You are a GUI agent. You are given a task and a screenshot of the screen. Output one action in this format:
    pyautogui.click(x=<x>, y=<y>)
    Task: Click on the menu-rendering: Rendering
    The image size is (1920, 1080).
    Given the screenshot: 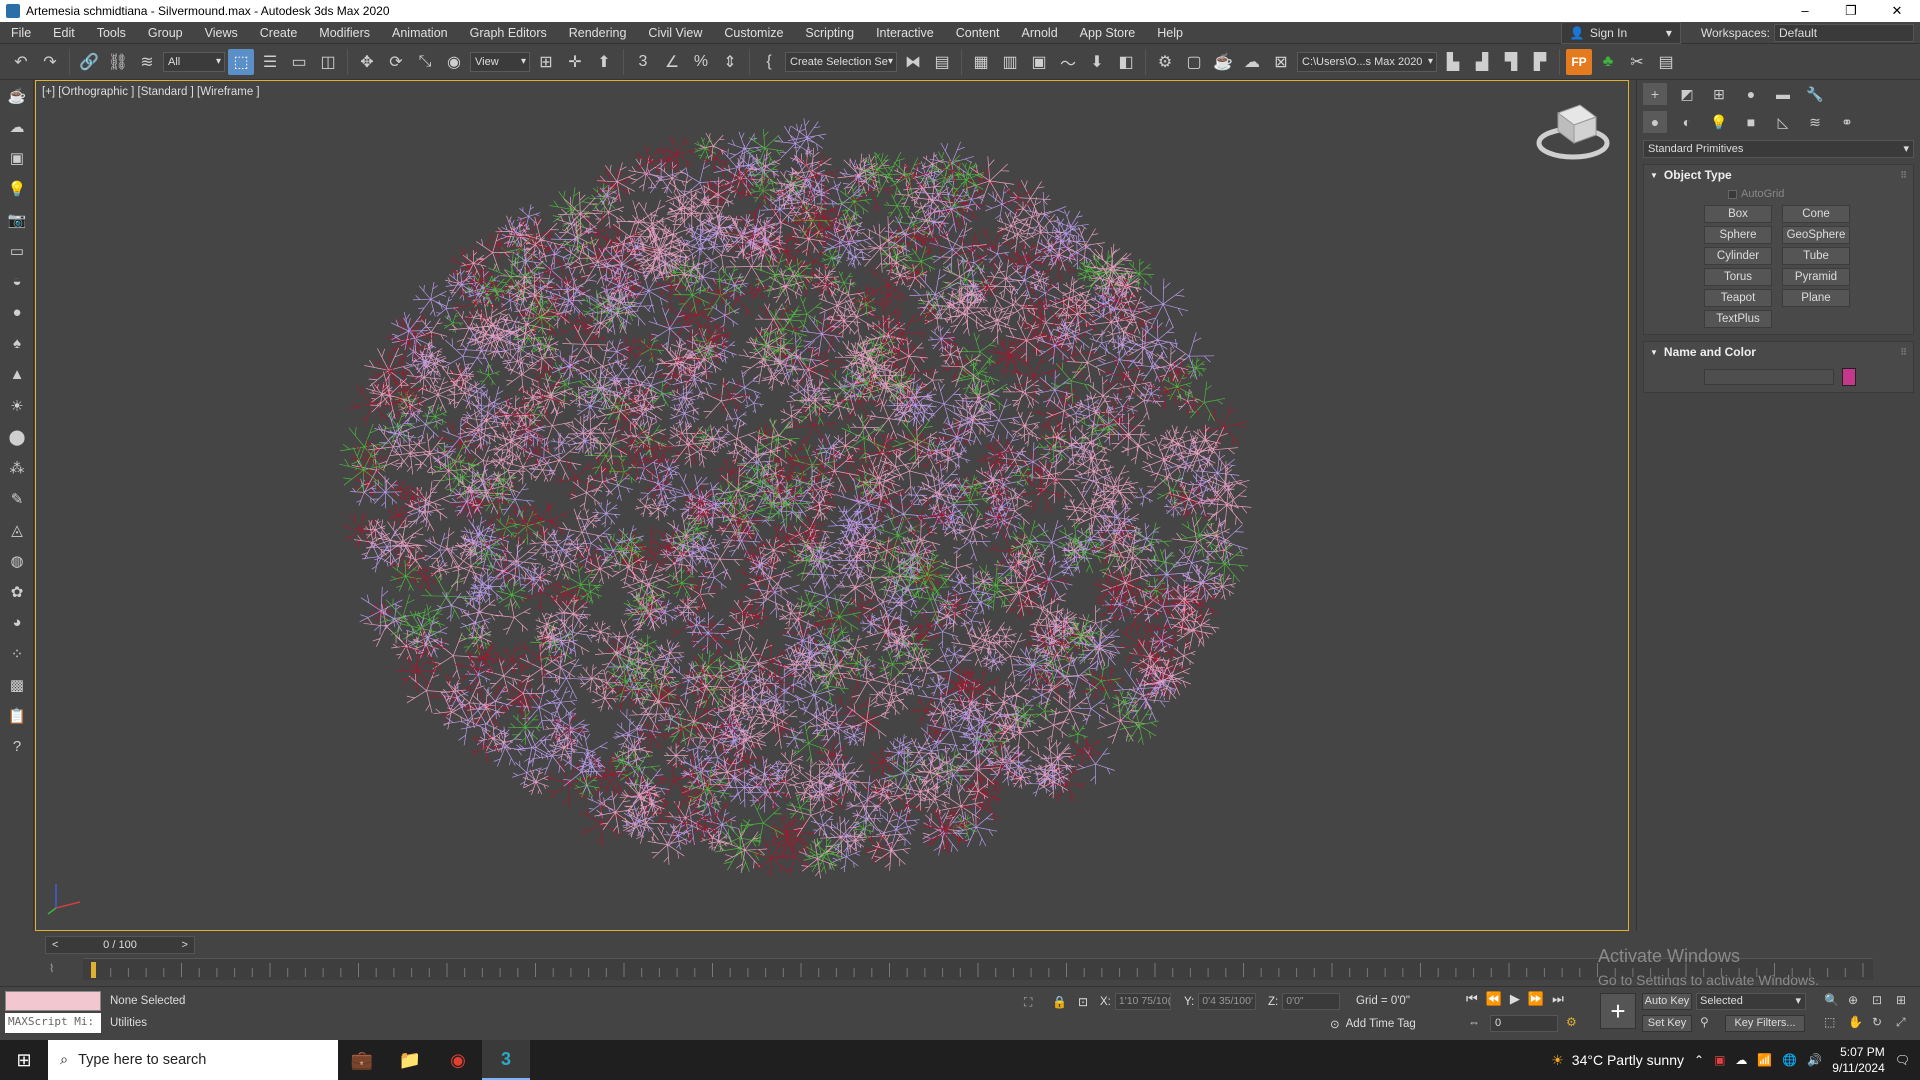 What is the action you would take?
    pyautogui.click(x=598, y=33)
    